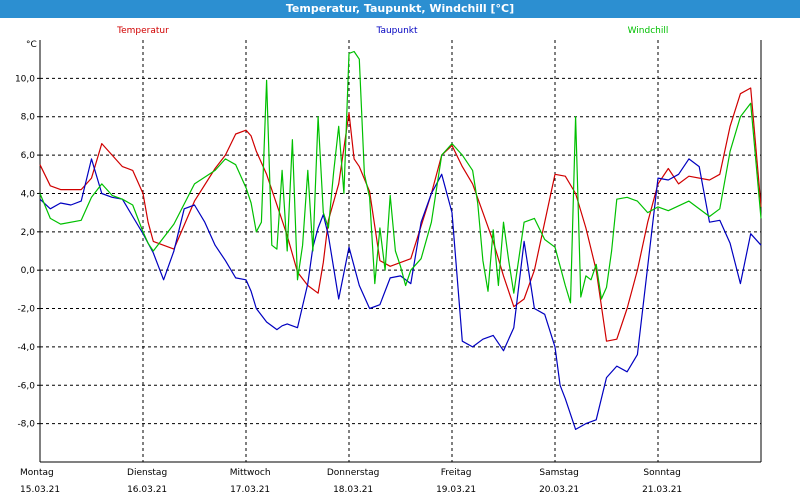  I want to click on legend-label-temperatur: Temperatur, so click(142, 31).